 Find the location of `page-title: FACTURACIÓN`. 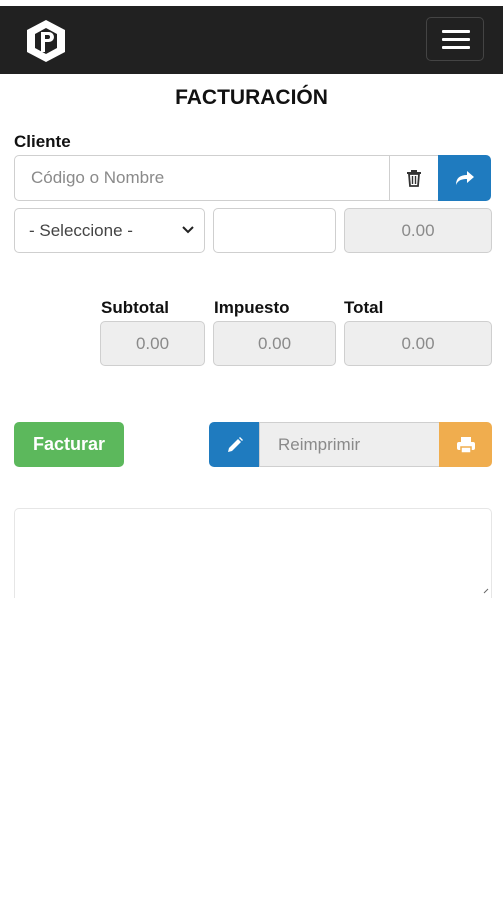

page-title: FACTURACIÓN is located at coordinates (251, 97).